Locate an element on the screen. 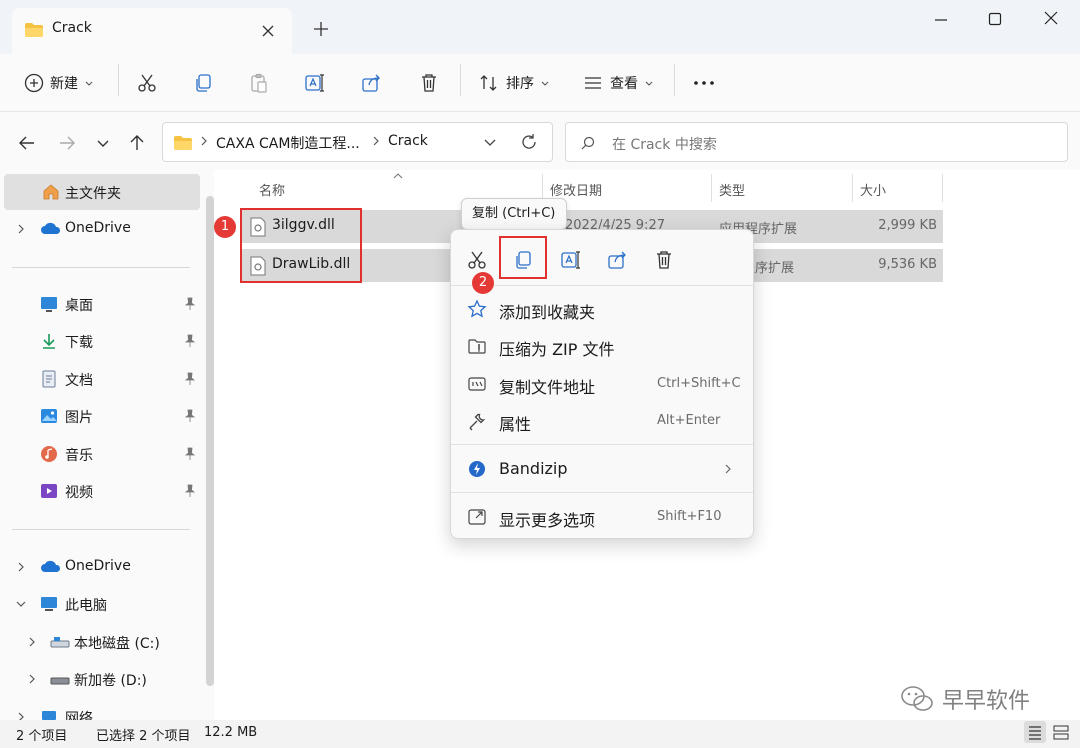 Image resolution: width=1080 pixels, height=748 pixels. column-header-size: 大小 is located at coordinates (873, 189).